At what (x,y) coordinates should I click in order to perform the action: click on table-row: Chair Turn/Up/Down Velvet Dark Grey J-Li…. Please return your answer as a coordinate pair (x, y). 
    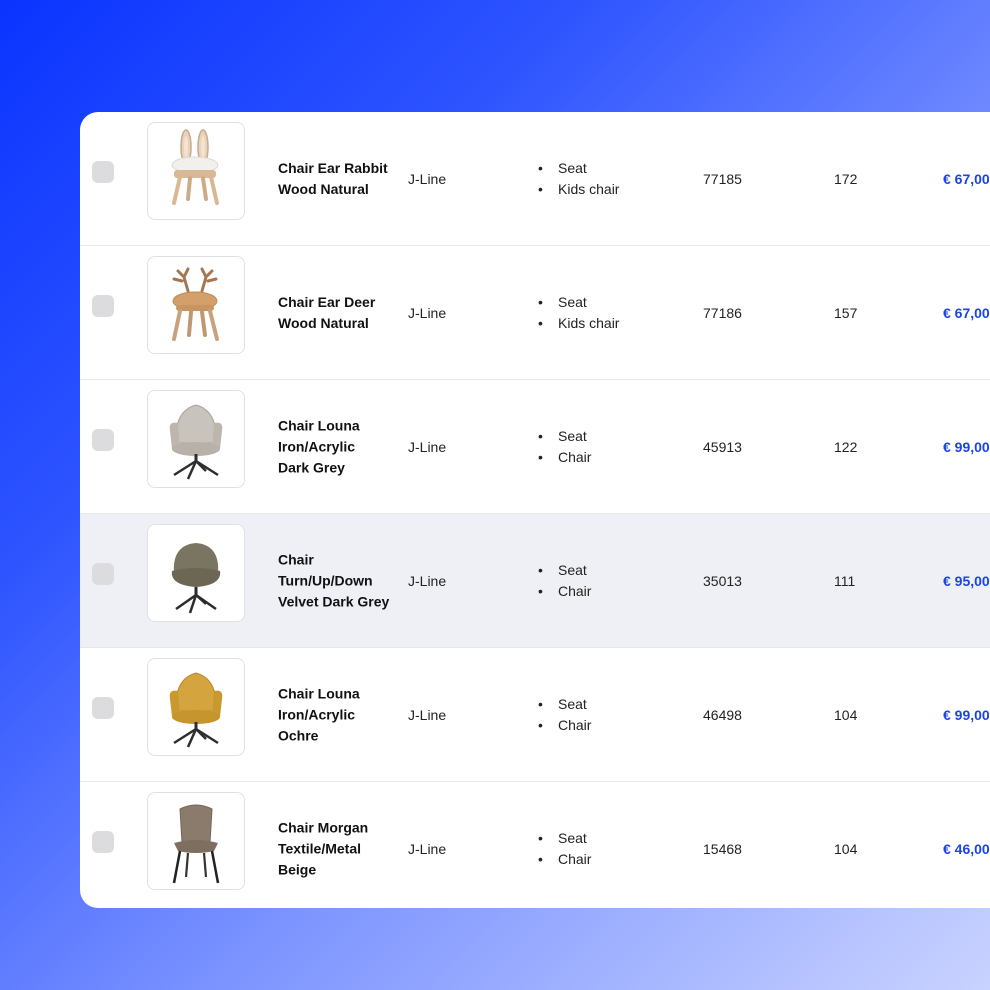
    Looking at the image, I should click on (535, 581).